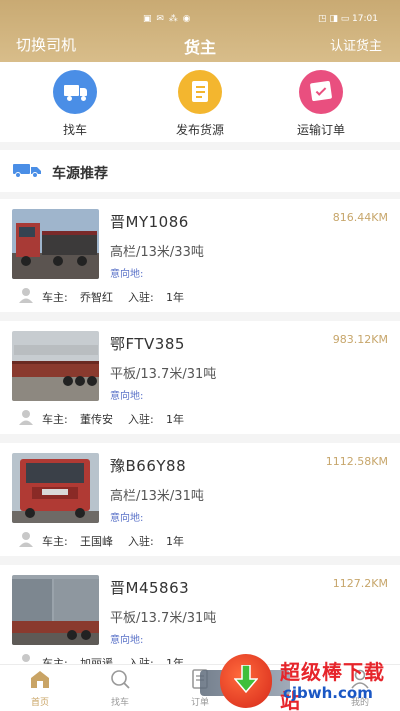 Image resolution: width=400 pixels, height=711 pixels. I want to click on find-truck-button: 找车, so click(75, 104).